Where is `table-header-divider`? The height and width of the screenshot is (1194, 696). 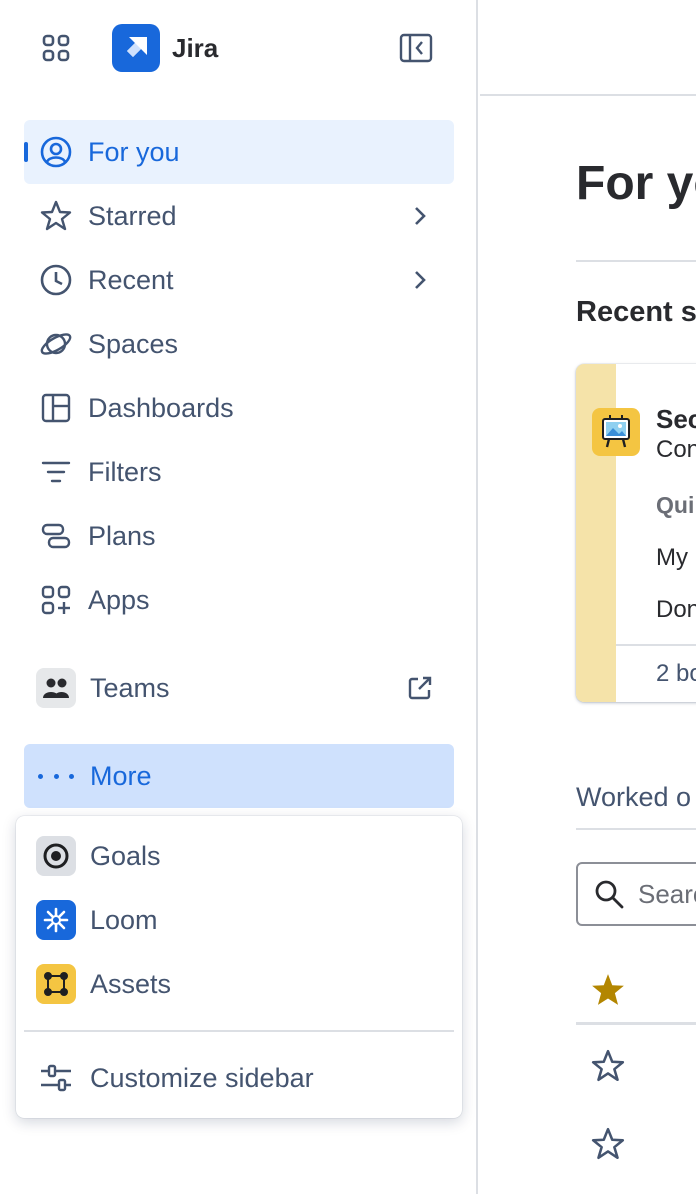 table-header-divider is located at coordinates (636, 1023).